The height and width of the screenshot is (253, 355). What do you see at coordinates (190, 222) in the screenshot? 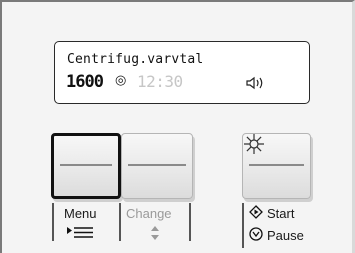
I see `change-divider-right` at bounding box center [190, 222].